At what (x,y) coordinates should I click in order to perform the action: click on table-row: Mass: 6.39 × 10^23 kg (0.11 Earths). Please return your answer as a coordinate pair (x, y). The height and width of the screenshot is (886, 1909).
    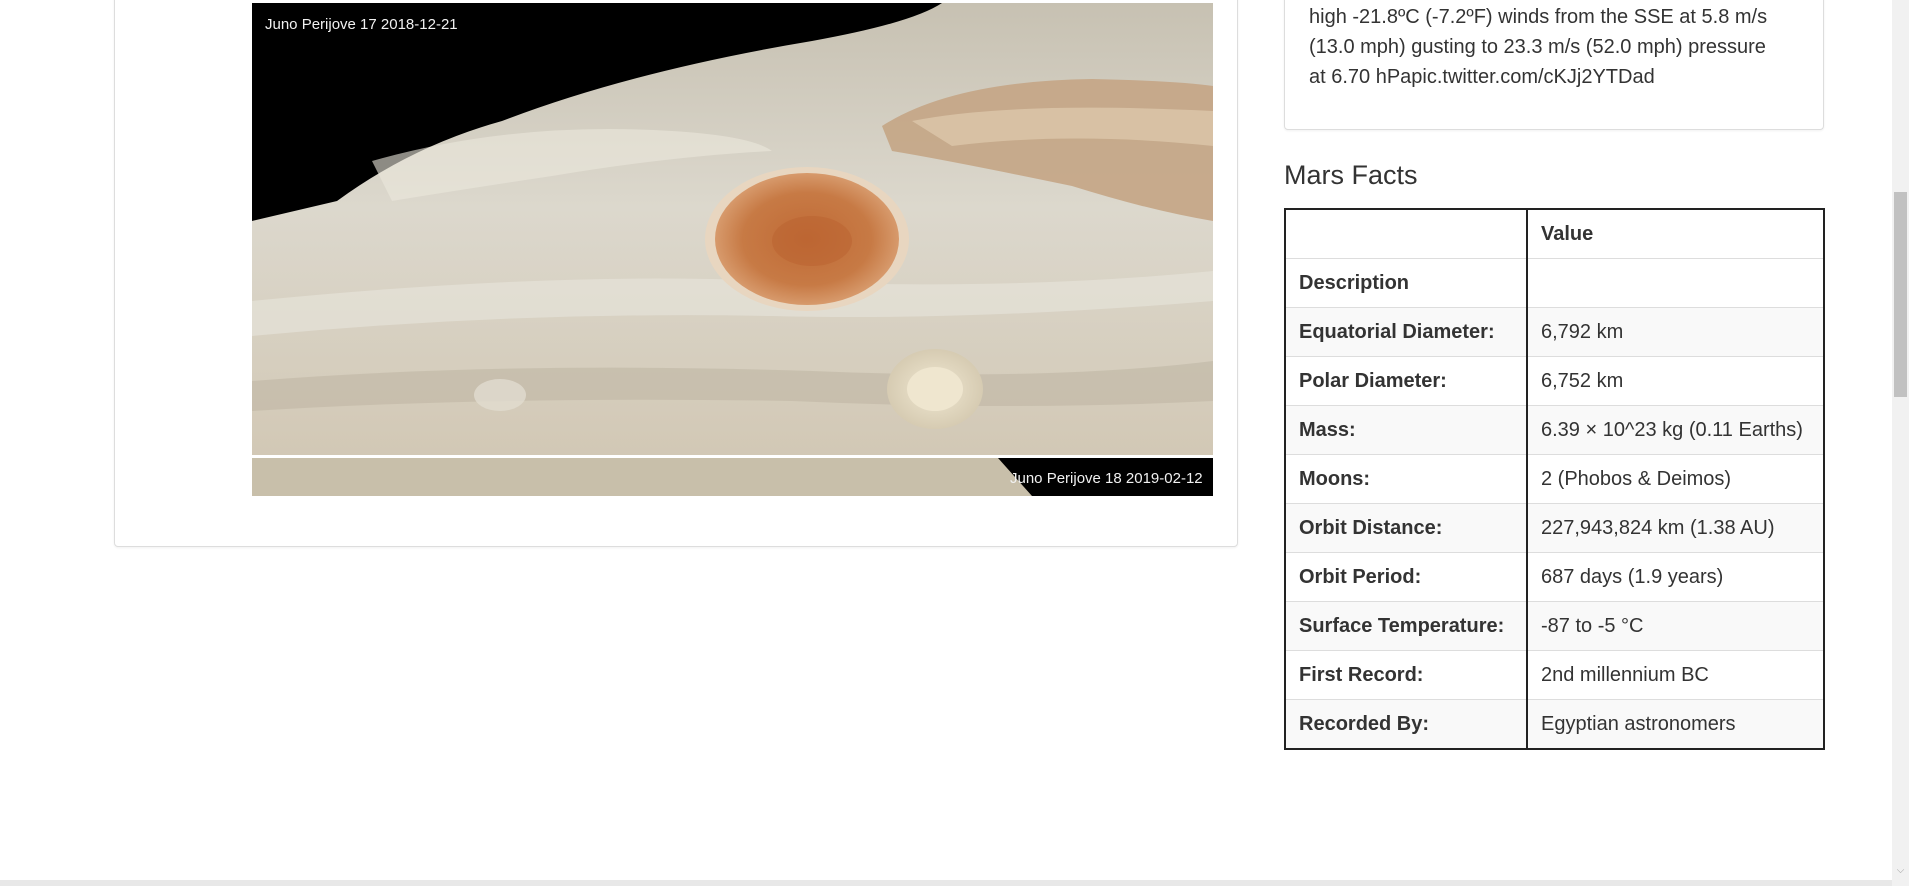
    Looking at the image, I should click on (1554, 430).